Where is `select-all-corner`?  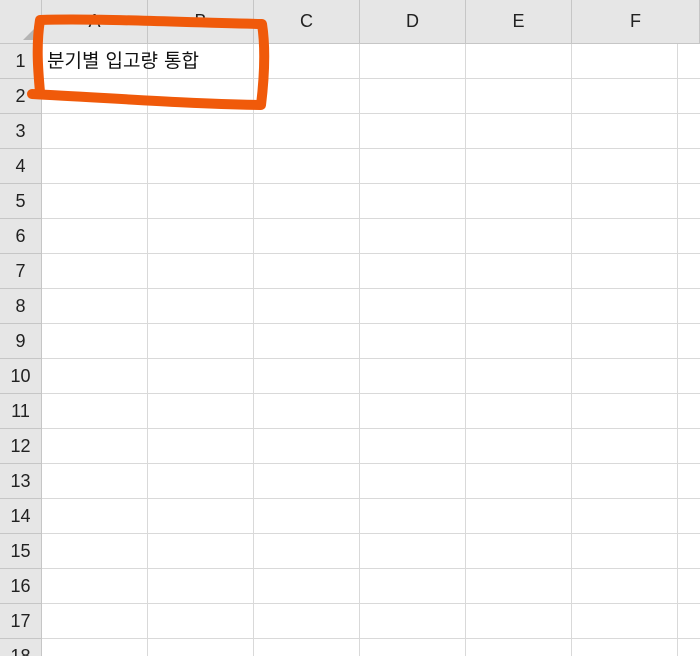 select-all-corner is located at coordinates (21, 22).